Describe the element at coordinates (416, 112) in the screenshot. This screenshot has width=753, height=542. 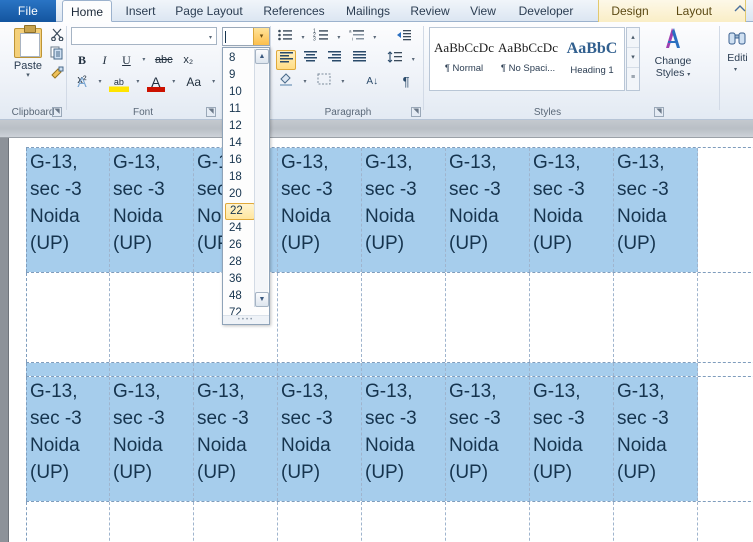
I see `paragraph-dialog-launcher: ◥` at that location.